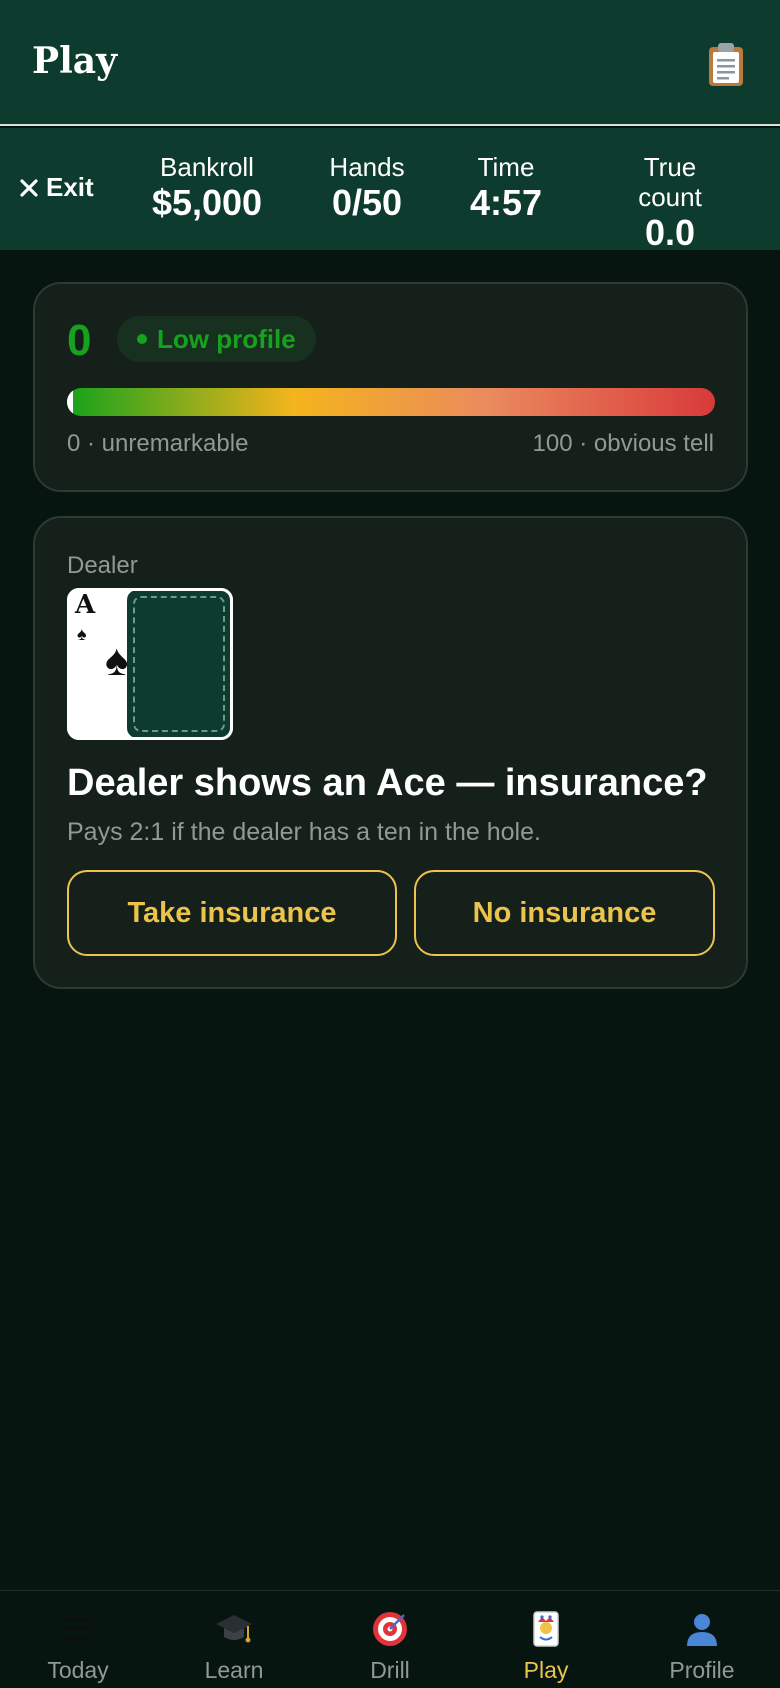  Describe the element at coordinates (70, 402) in the screenshot. I see `suspicion-meter-marker` at that location.